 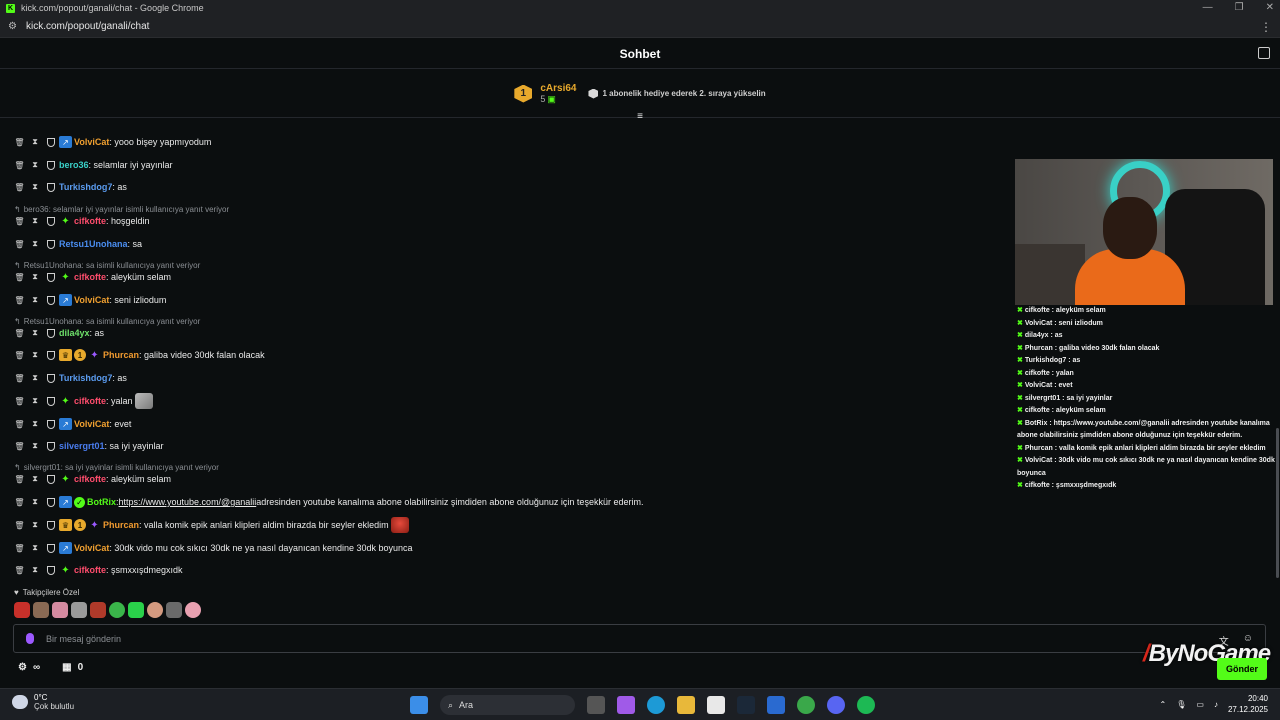 I want to click on chat-username: bero36, so click(x=74, y=165).